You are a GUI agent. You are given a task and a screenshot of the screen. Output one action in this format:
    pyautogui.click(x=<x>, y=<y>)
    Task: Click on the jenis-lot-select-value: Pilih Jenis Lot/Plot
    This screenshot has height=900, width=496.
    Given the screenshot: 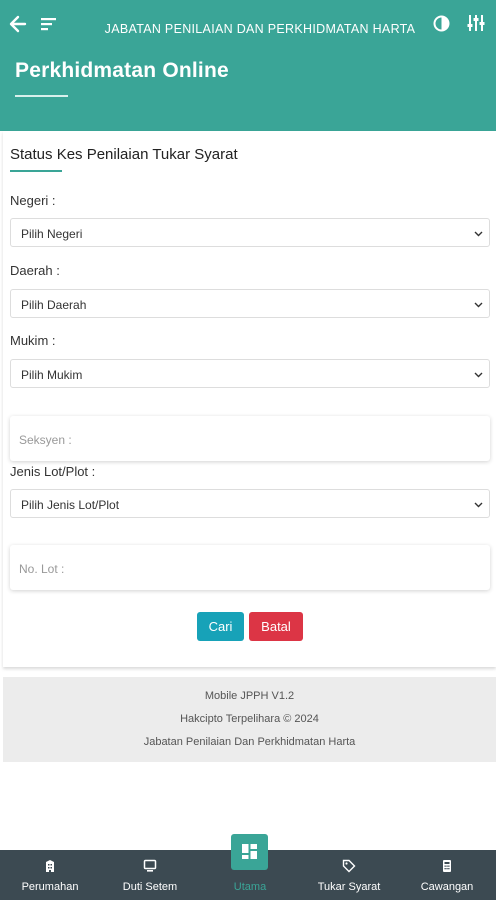 What is the action you would take?
    pyautogui.click(x=70, y=505)
    